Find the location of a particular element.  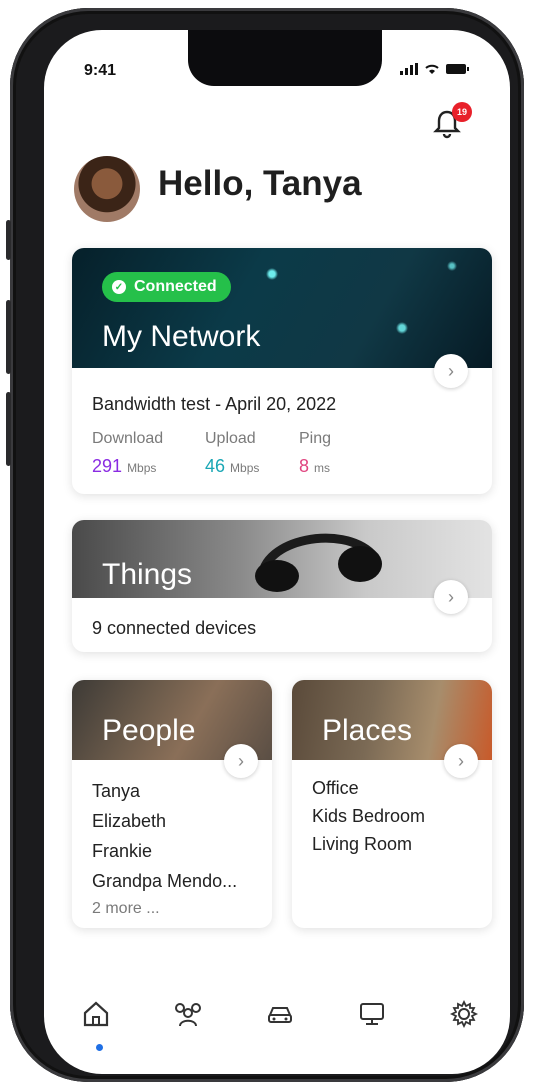

home-icon is located at coordinates (96, 1014).